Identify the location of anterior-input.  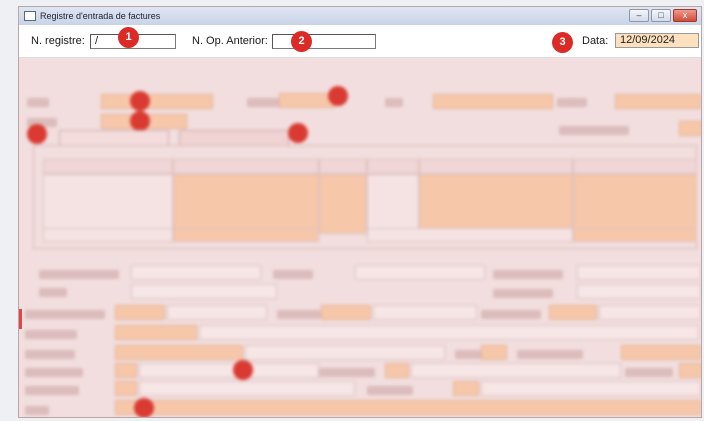
(324, 41).